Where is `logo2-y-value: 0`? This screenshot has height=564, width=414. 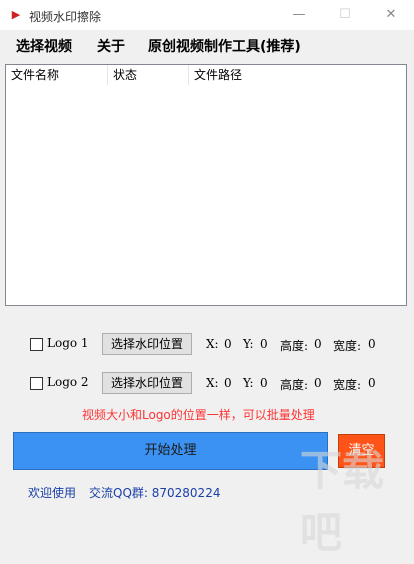
logo2-y-value: 0 is located at coordinates (264, 383).